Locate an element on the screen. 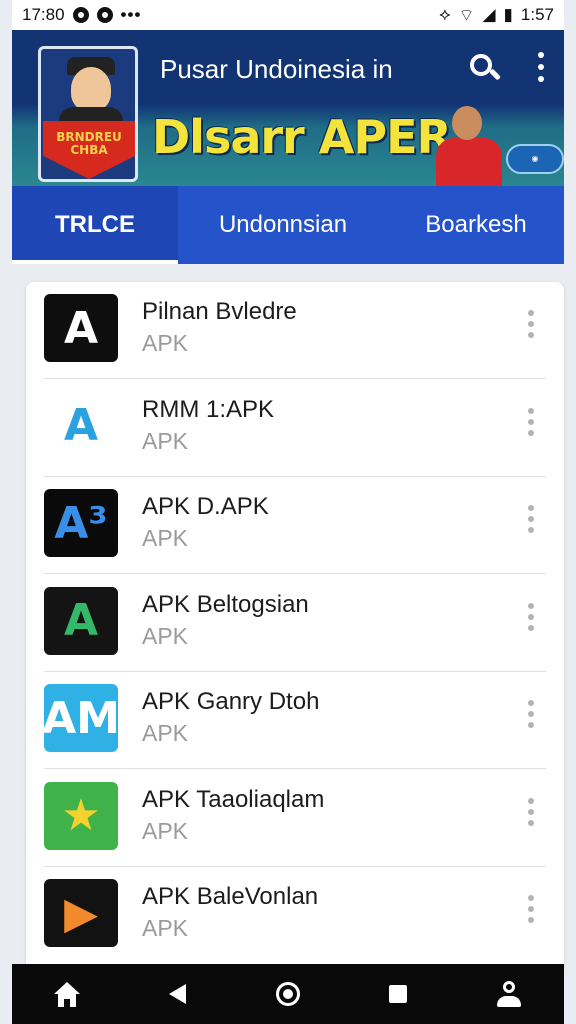 Image resolution: width=576 pixels, height=1024 pixels. app-name: Pilnan Bvledre is located at coordinates (219, 311).